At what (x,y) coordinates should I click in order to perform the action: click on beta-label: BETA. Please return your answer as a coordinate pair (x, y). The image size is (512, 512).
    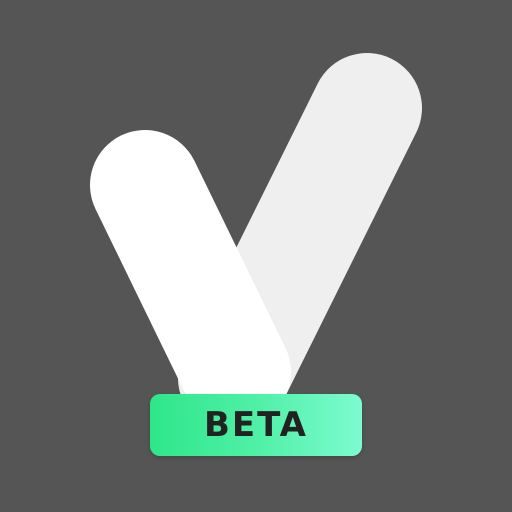
    Looking at the image, I should click on (255, 425).